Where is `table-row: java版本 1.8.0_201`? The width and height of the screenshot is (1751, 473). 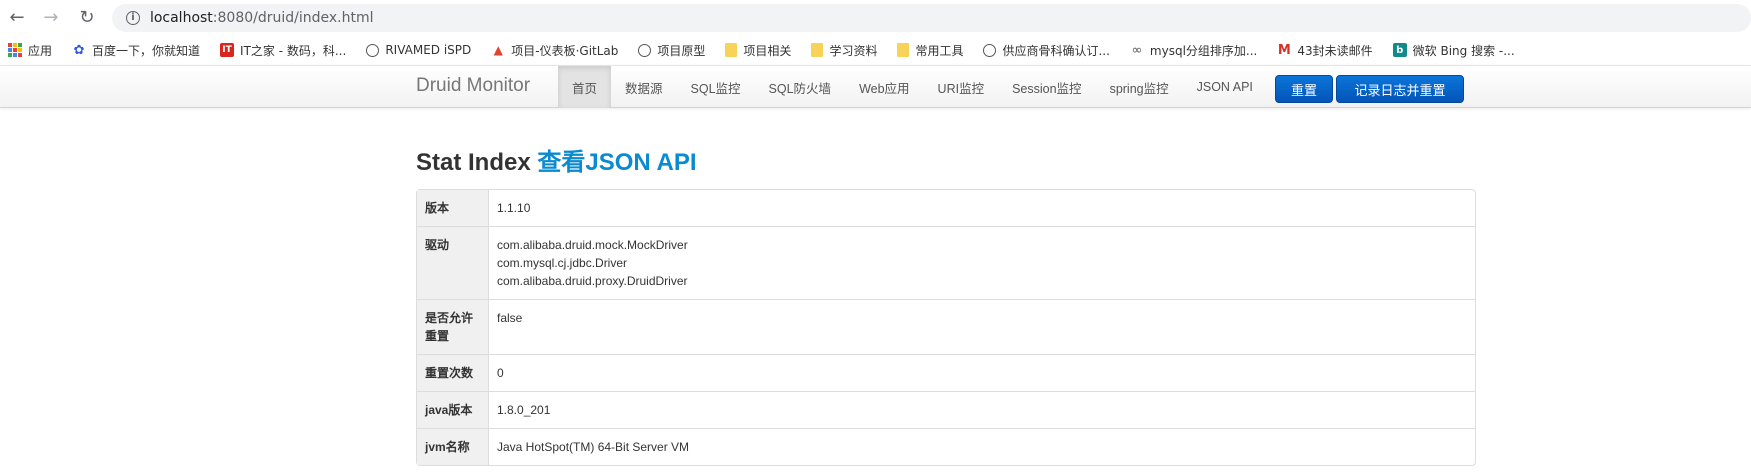
table-row: java版本 1.8.0_201 is located at coordinates (946, 409).